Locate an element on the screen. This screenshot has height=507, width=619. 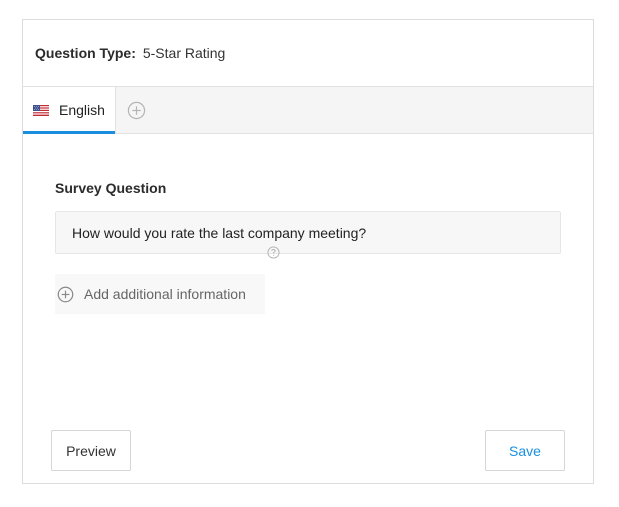
add-additional-info-button: Add additional information is located at coordinates (160, 294).